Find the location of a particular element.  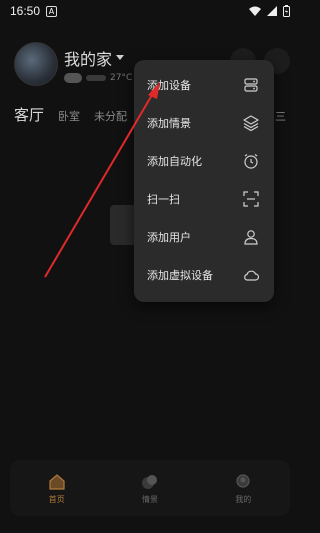

room-tabs: 客厅 卧室 未分配 is located at coordinates (70, 114).